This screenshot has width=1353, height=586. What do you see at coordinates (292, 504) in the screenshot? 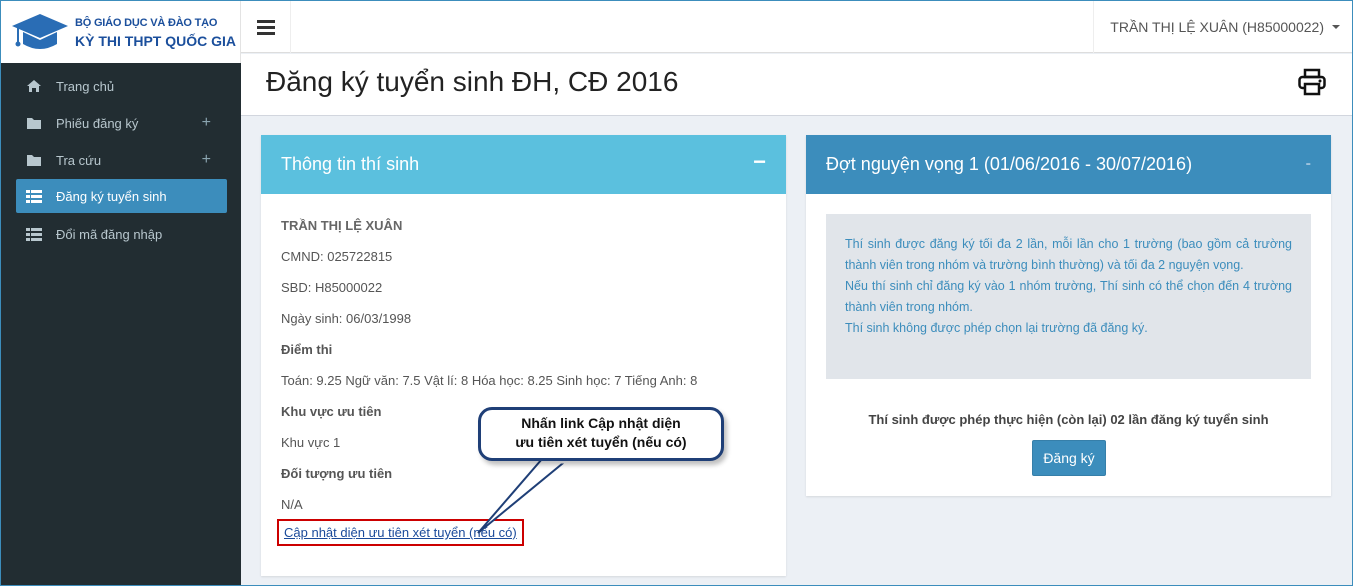
I see `priority-target-value: N/A` at bounding box center [292, 504].